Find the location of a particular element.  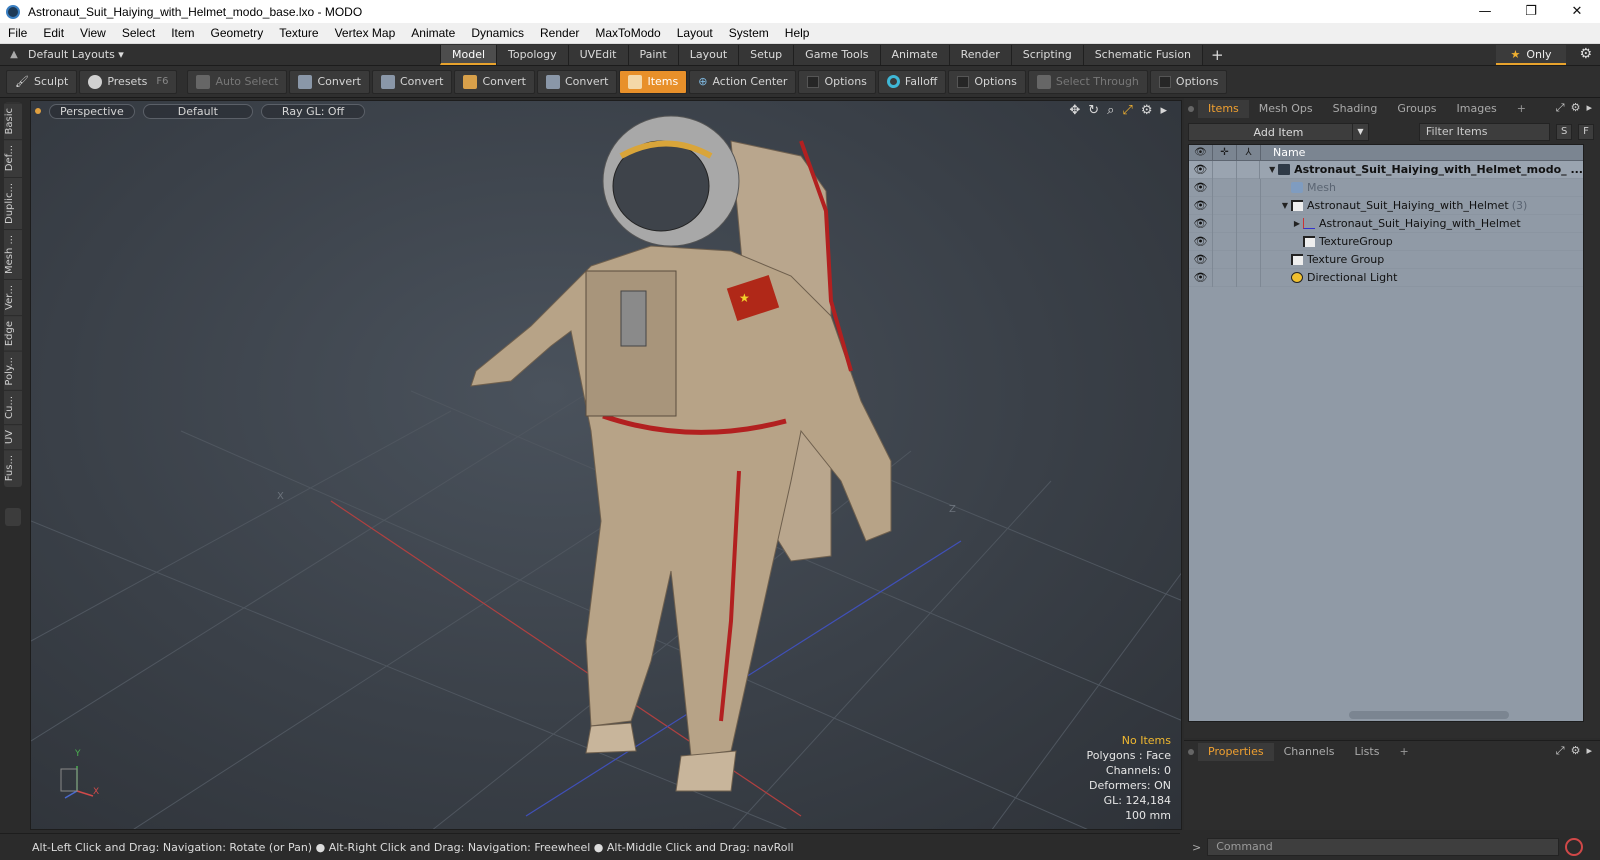

menu-item: Item is located at coordinates (182, 33).